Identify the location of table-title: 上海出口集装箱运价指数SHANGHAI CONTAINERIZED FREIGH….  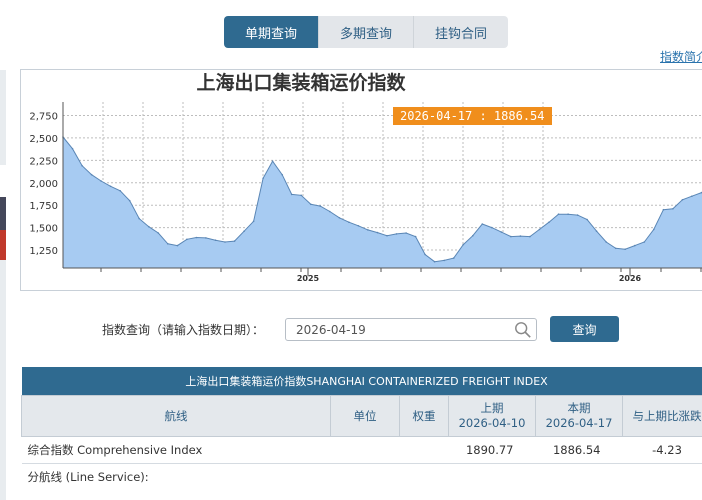
(361, 381).